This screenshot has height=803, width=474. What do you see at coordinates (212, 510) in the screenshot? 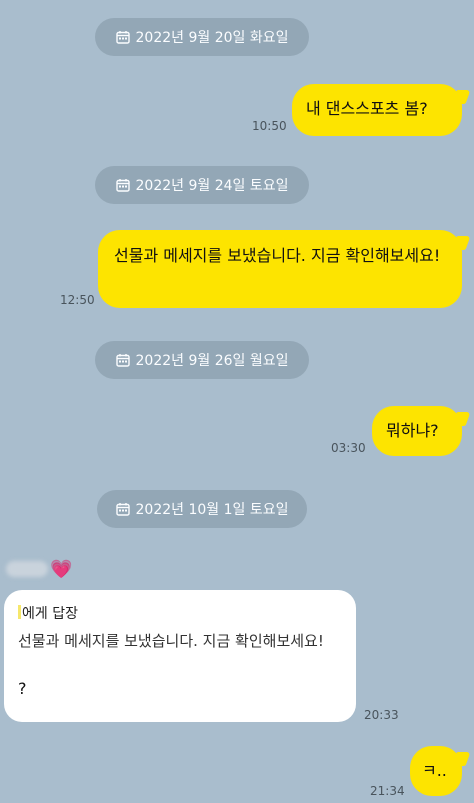
I see `date-label: 2022년 10월 1일 토요일` at bounding box center [212, 510].